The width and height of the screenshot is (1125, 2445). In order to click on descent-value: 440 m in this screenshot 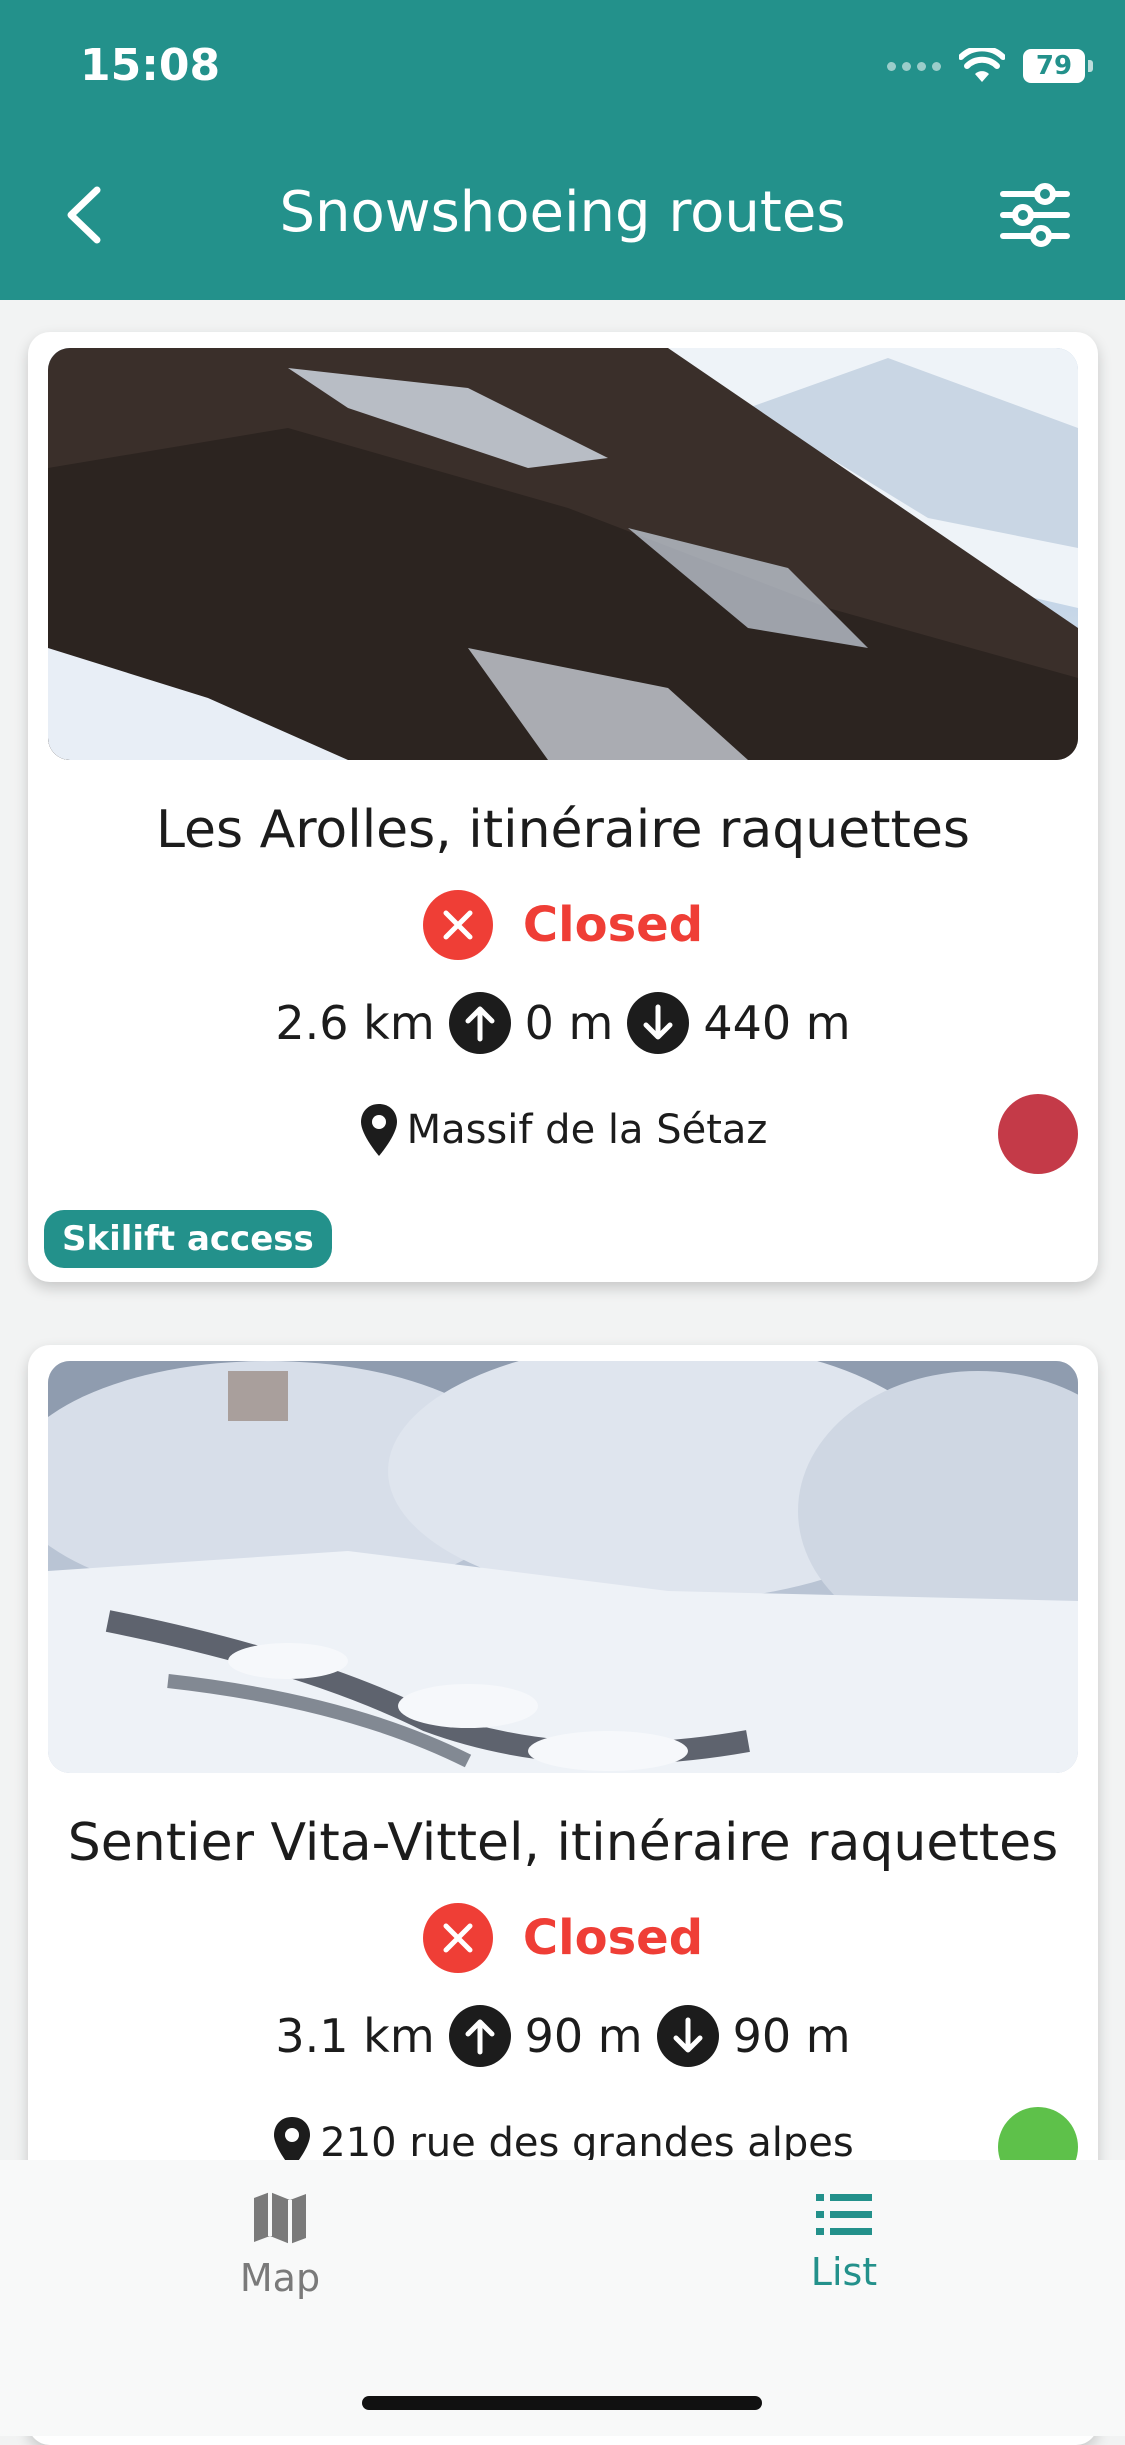, I will do `click(777, 1023)`.